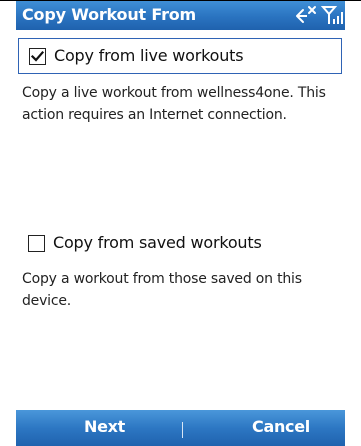 The width and height of the screenshot is (361, 446). I want to click on option-copy-saved: Copy from saved workouts, so click(180, 244).